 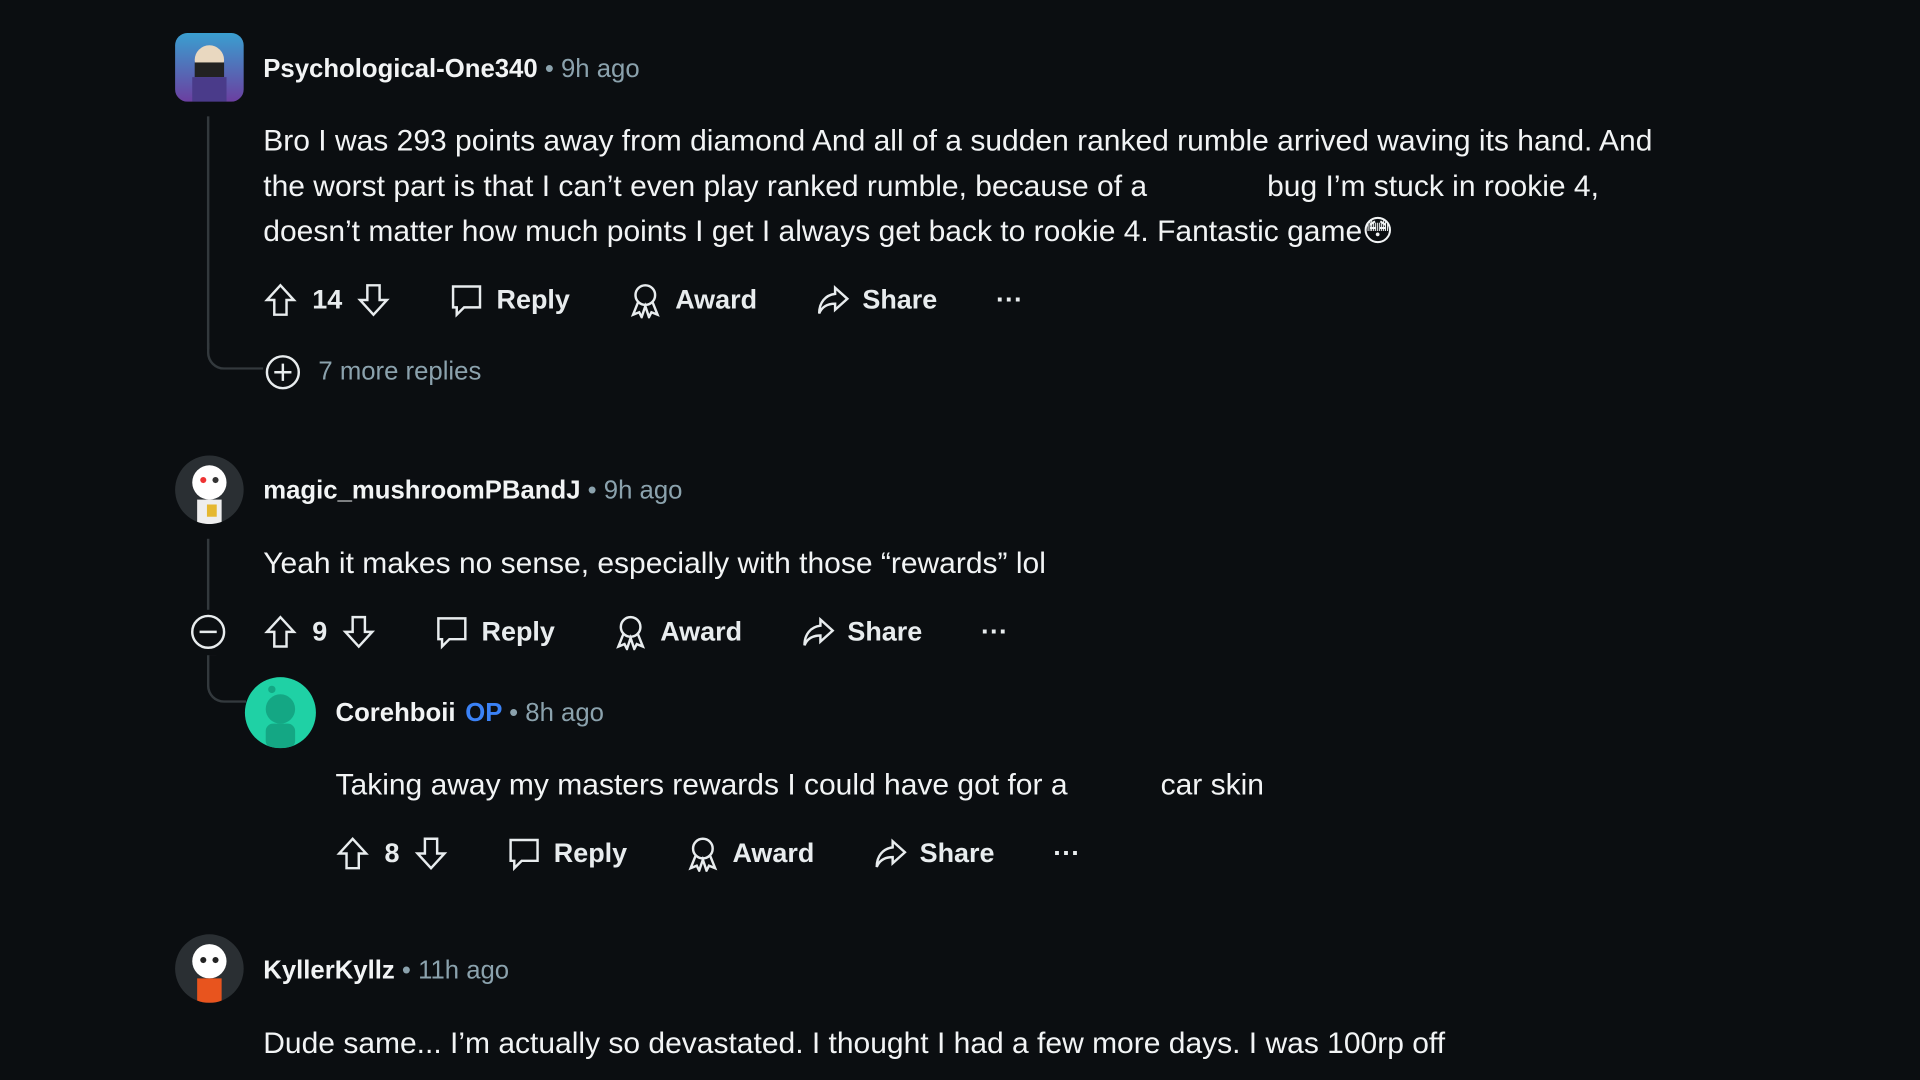 I want to click on vote-count: 9, so click(x=320, y=631).